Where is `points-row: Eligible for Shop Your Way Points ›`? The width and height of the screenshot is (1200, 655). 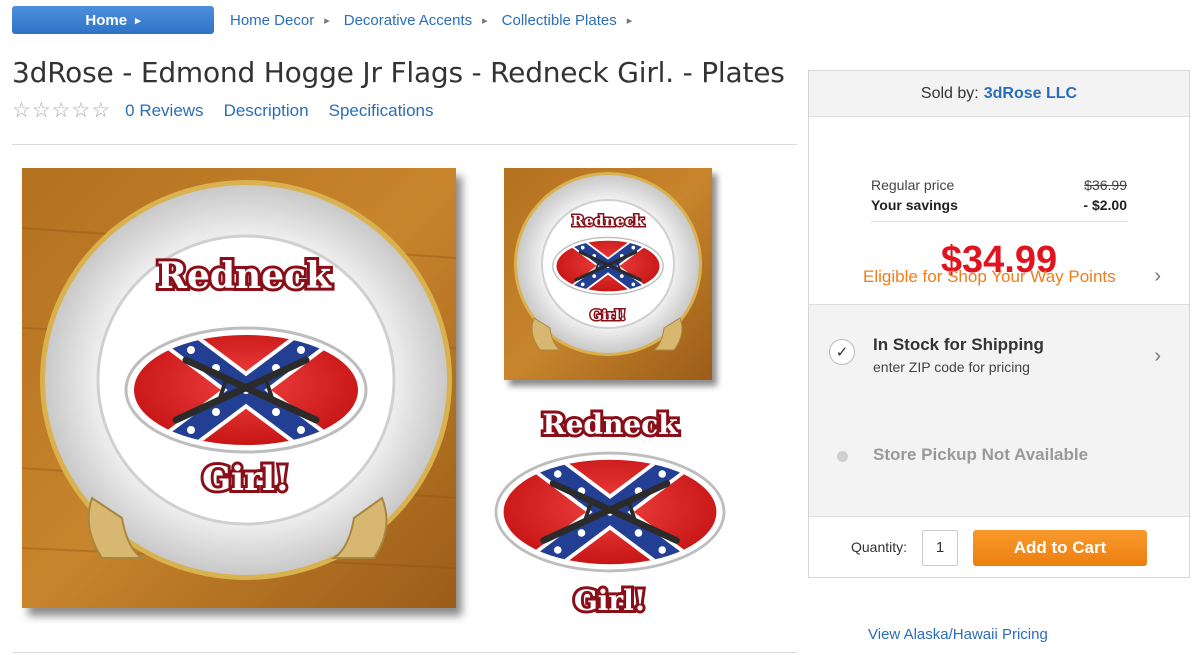
points-row: Eligible for Shop Your Way Points › is located at coordinates (999, 280).